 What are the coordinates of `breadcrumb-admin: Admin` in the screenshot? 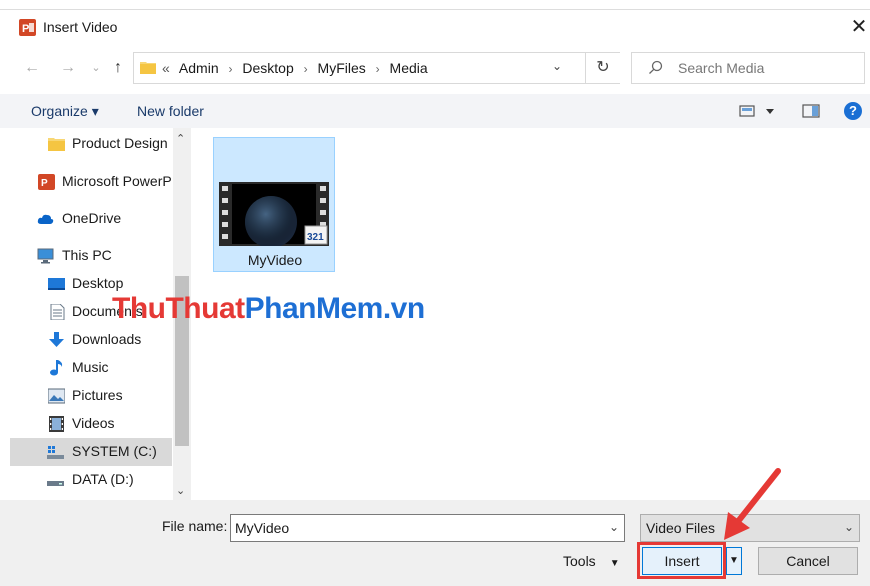 It's located at (199, 68).